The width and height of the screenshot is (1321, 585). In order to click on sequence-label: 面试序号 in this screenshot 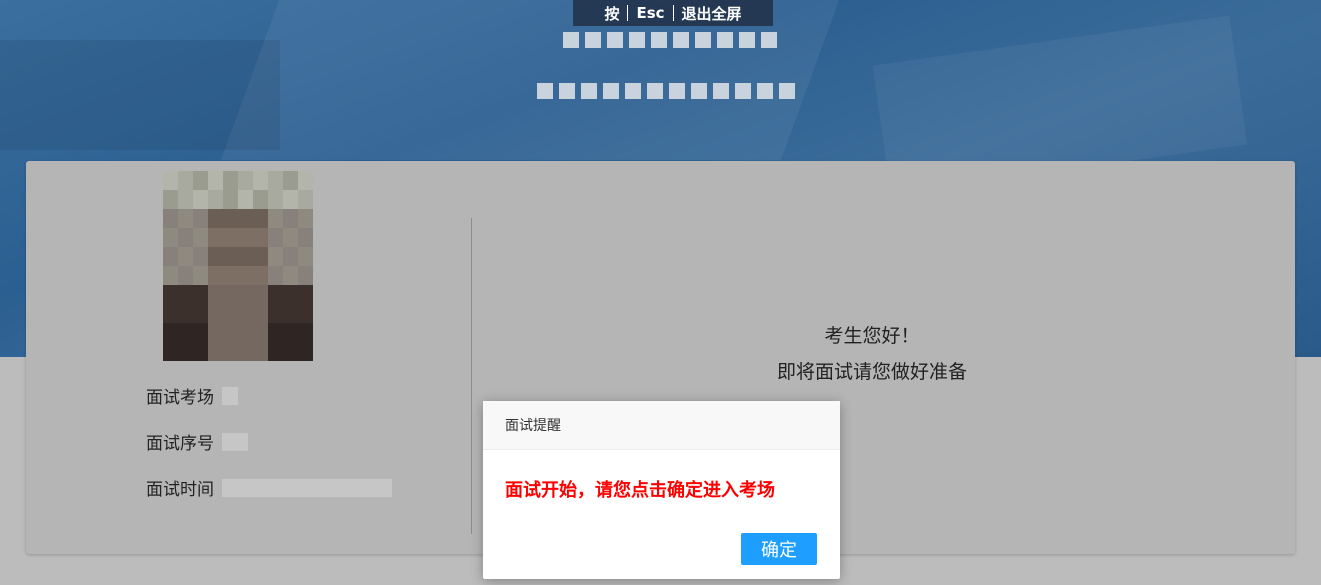, I will do `click(180, 444)`.